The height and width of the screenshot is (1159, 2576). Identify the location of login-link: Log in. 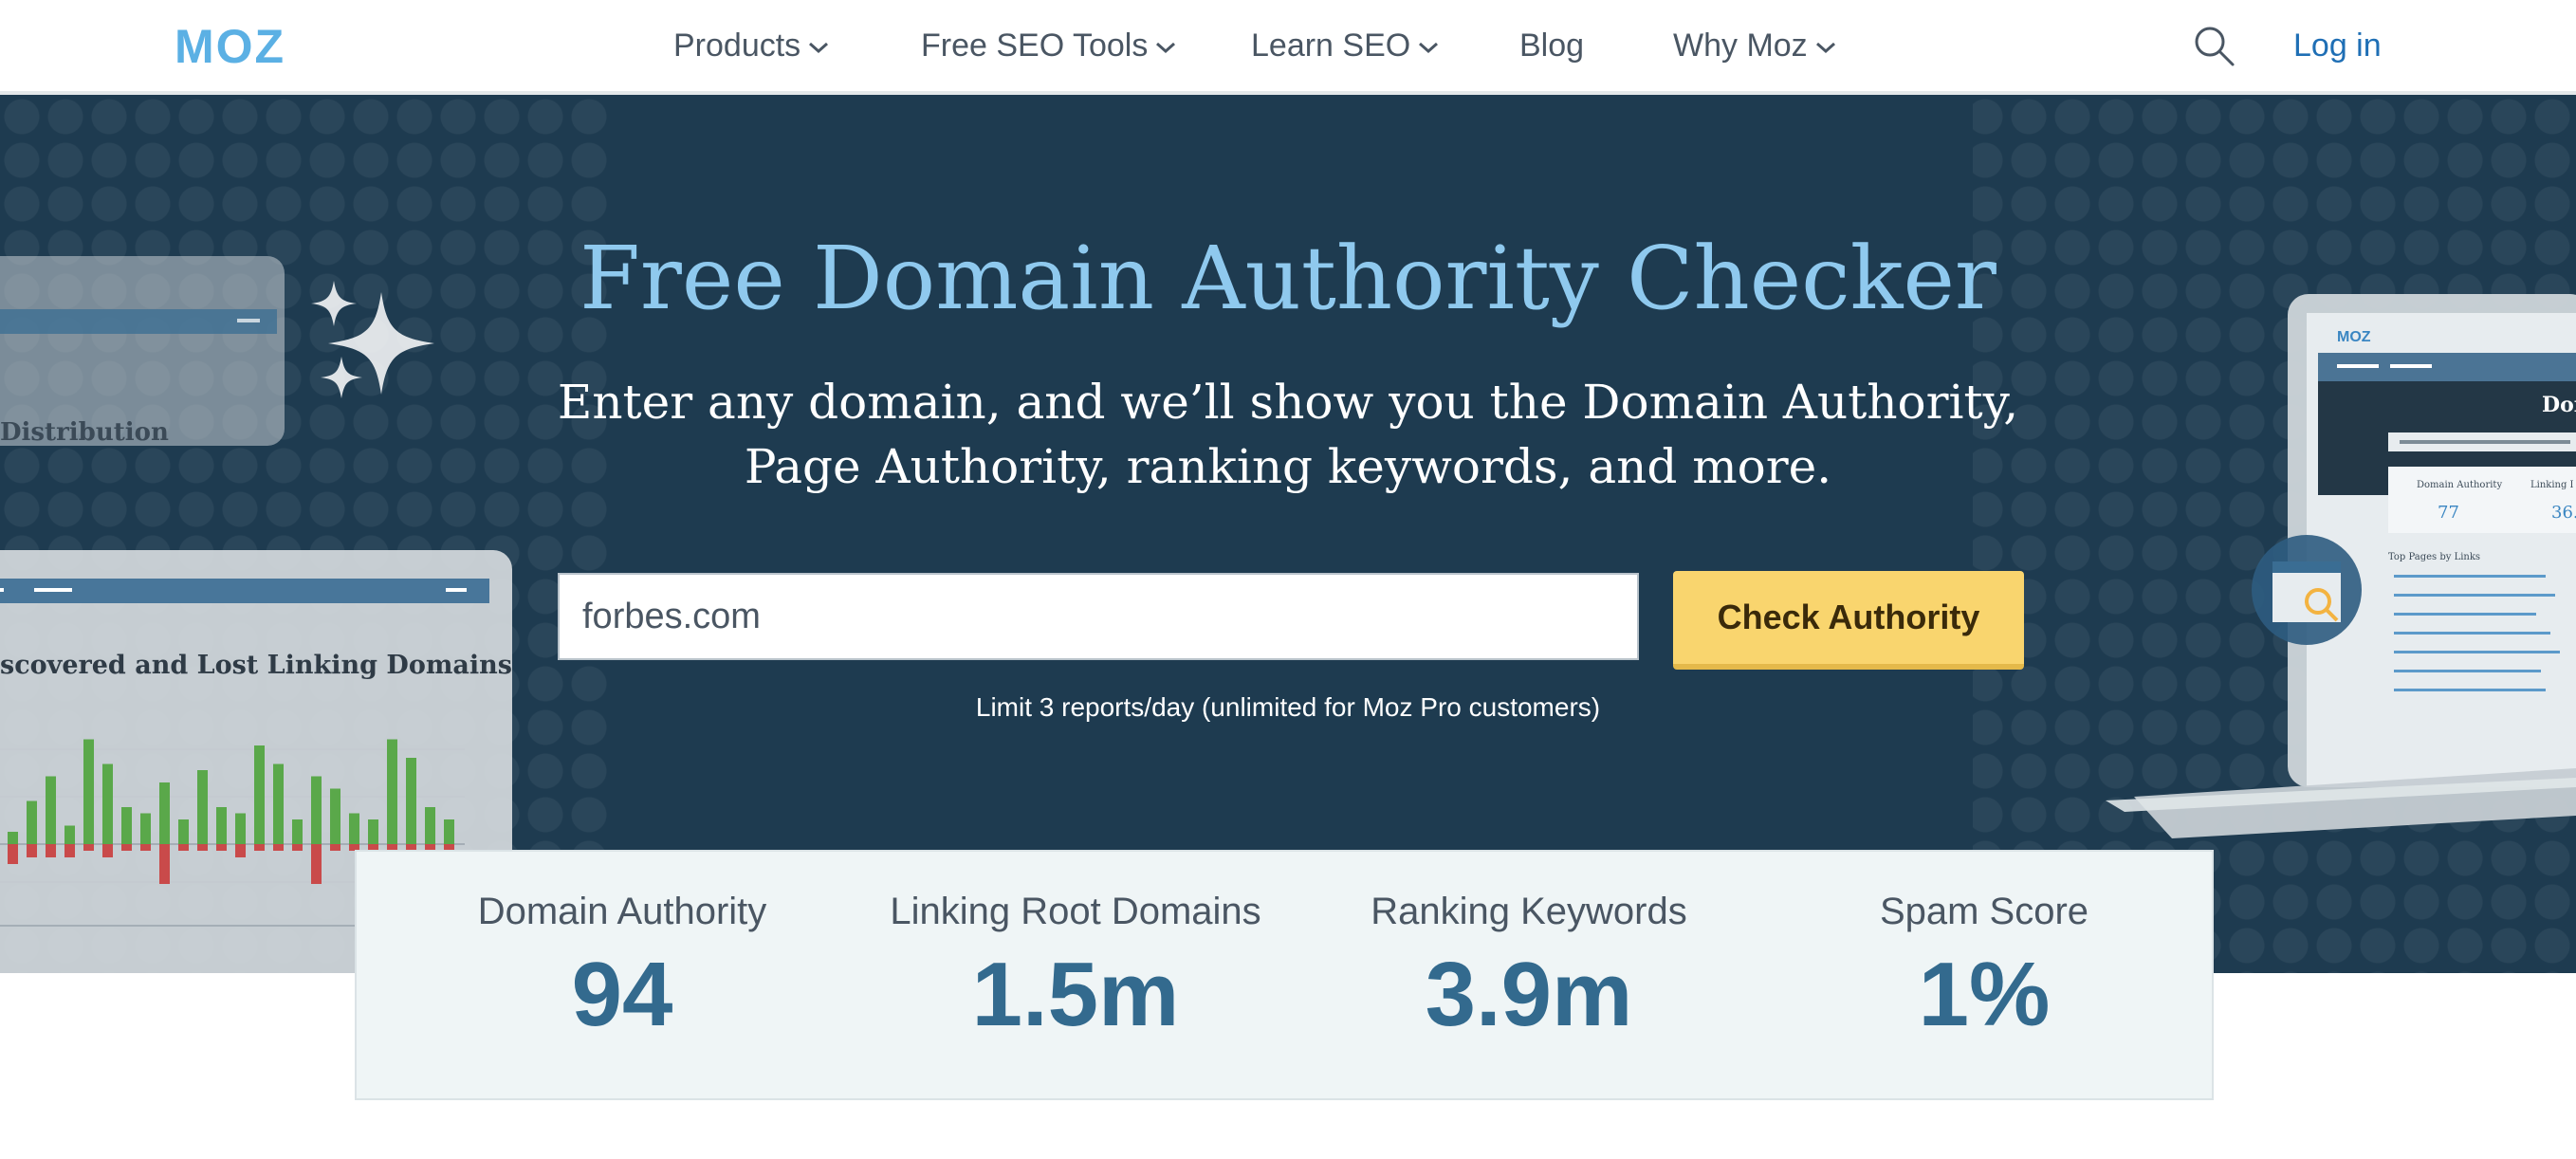
(2337, 46).